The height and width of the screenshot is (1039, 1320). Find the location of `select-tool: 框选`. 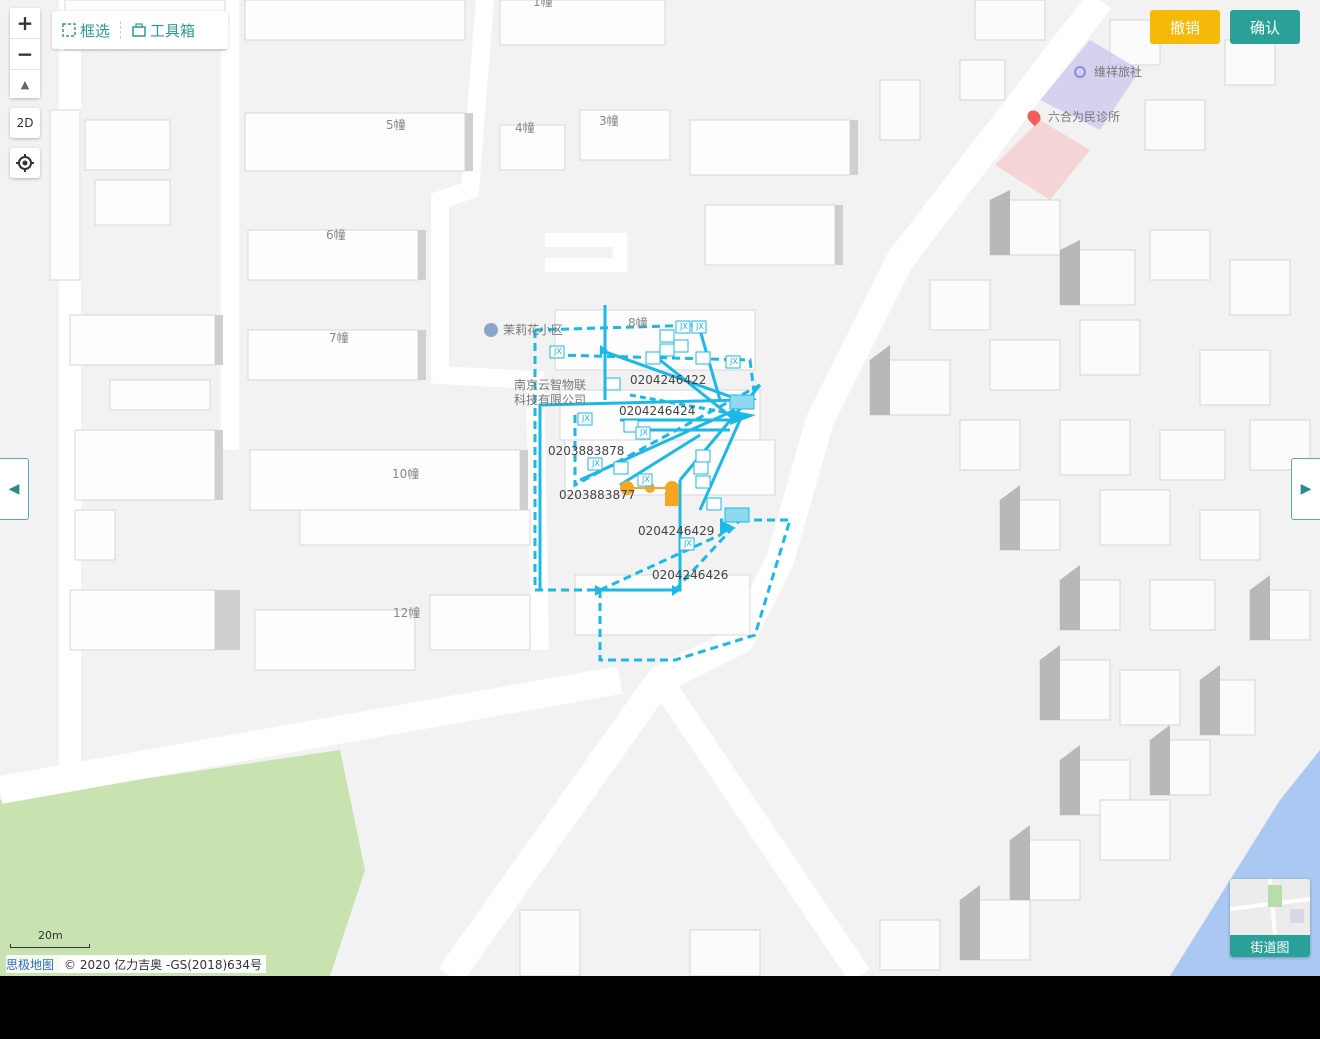

select-tool: 框选 is located at coordinates (86, 30).